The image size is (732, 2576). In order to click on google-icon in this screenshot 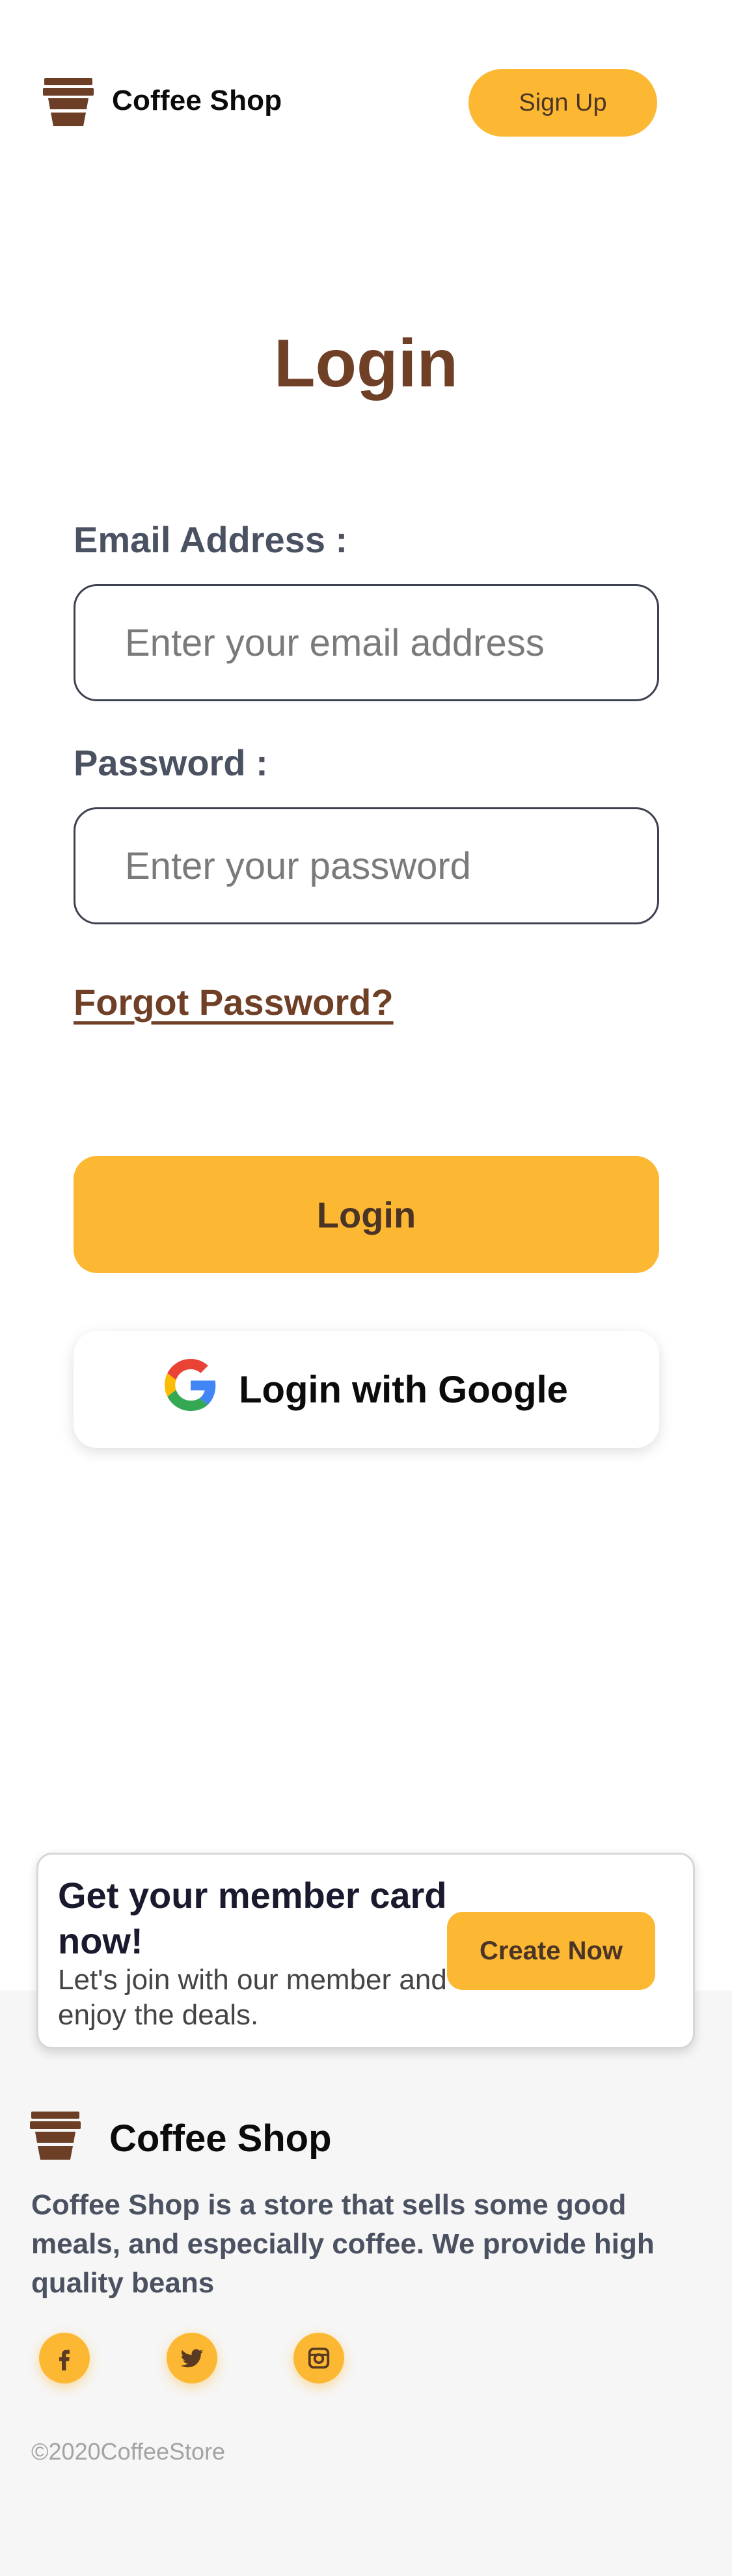, I will do `click(191, 1390)`.